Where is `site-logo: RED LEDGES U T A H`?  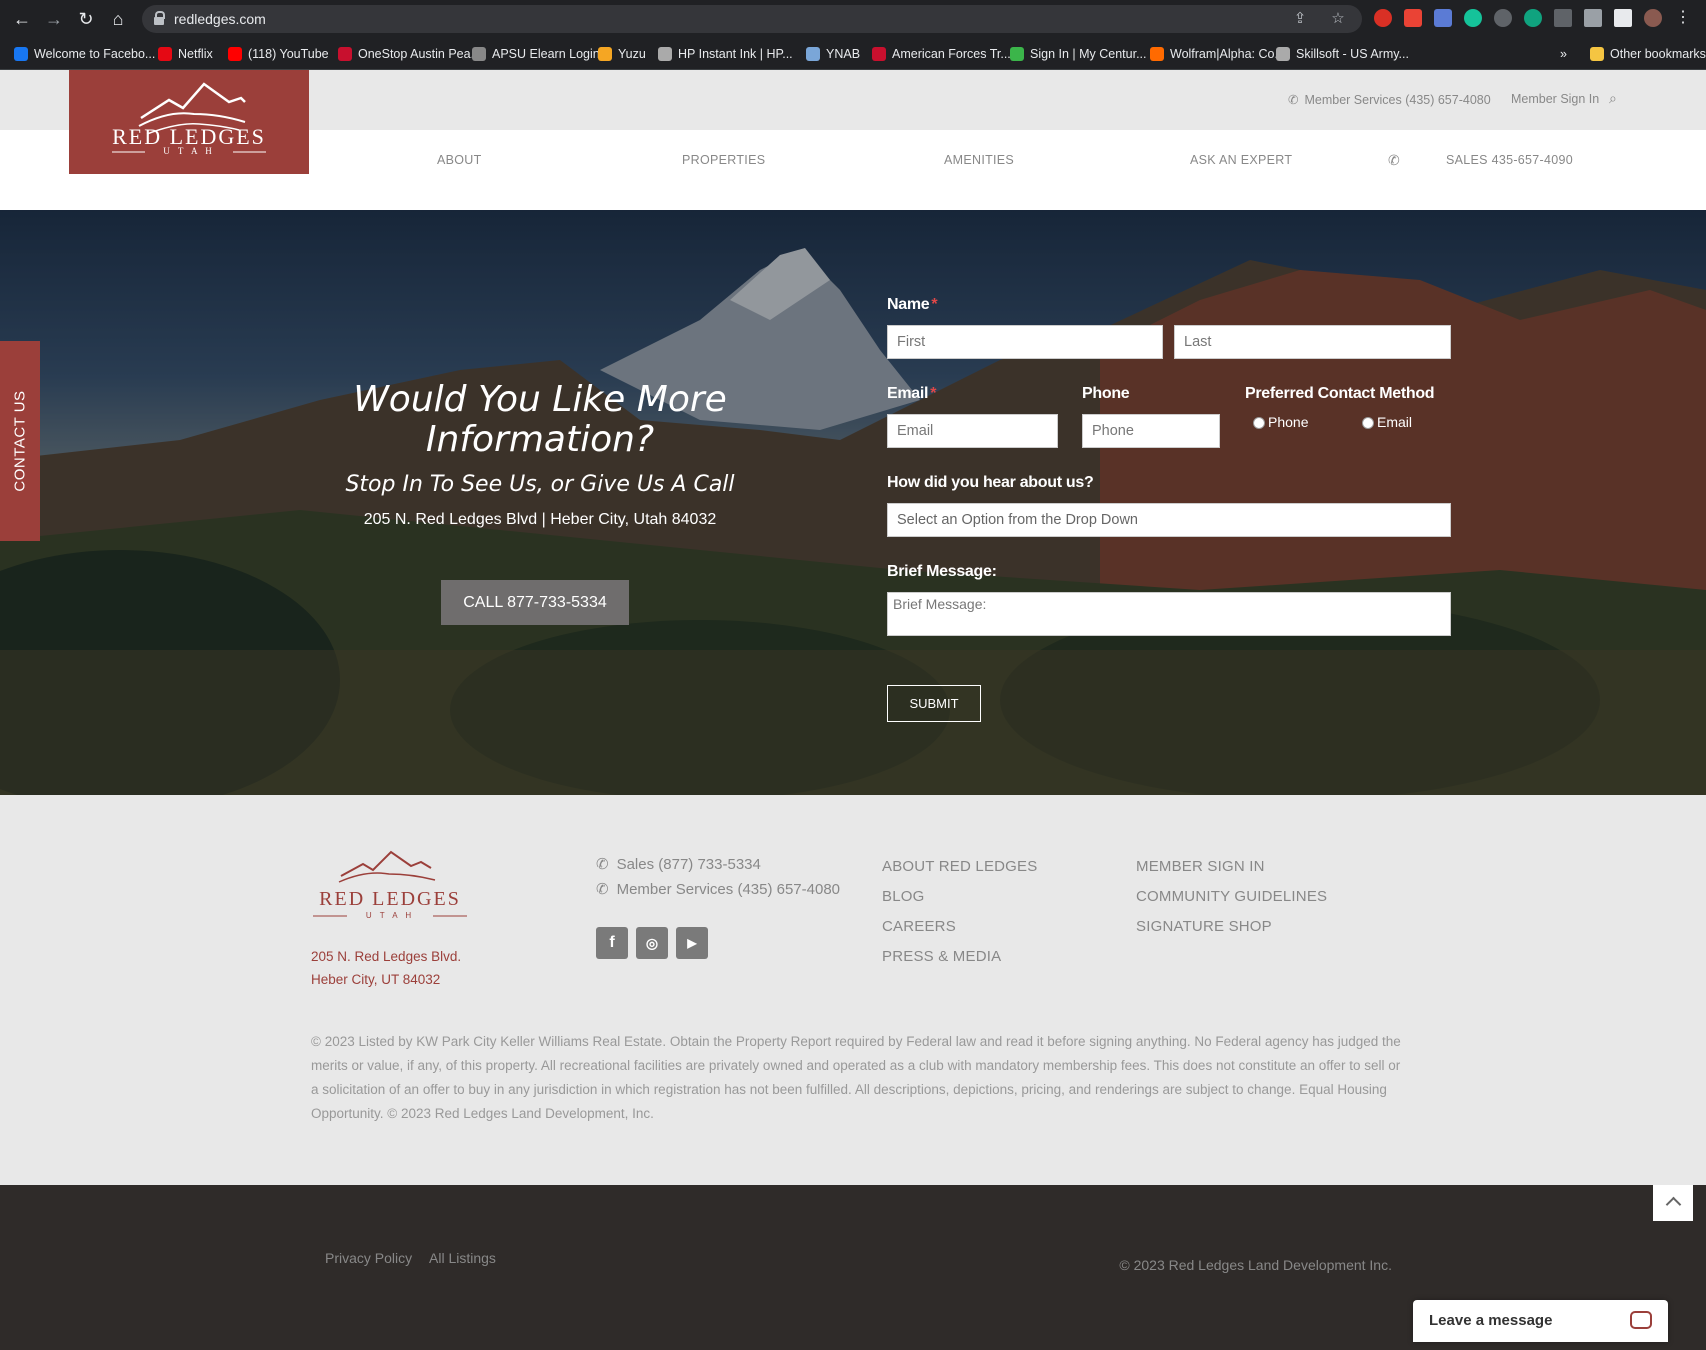
site-logo: RED LEDGES U T A H is located at coordinates (189, 122).